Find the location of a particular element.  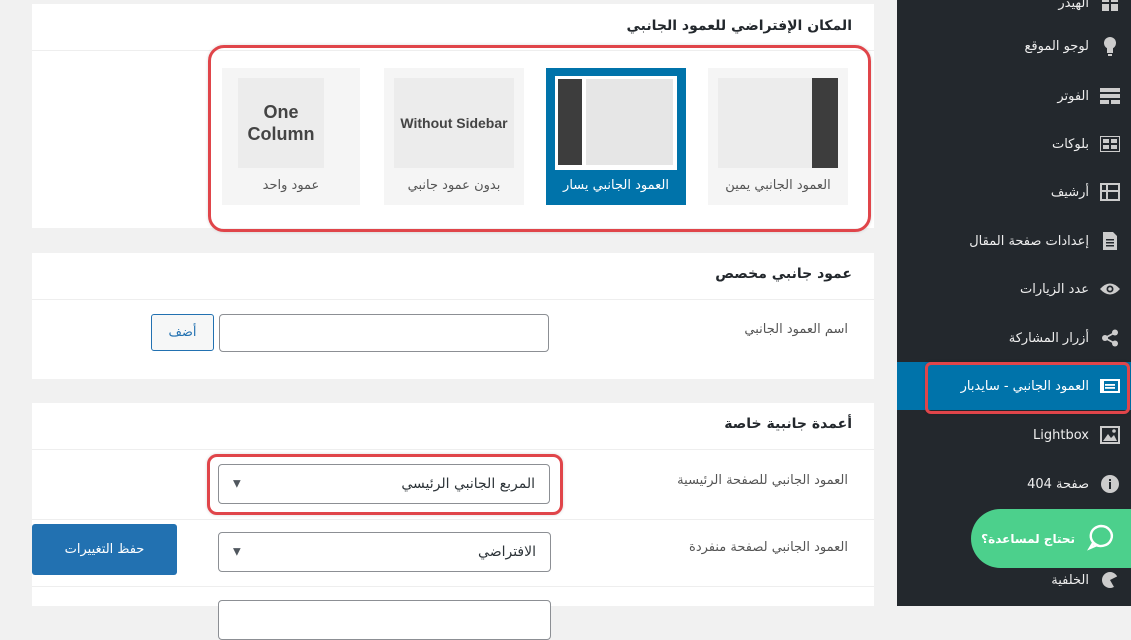

sidebar-item-share: أزرار المشاركة is located at coordinates (1014, 338).